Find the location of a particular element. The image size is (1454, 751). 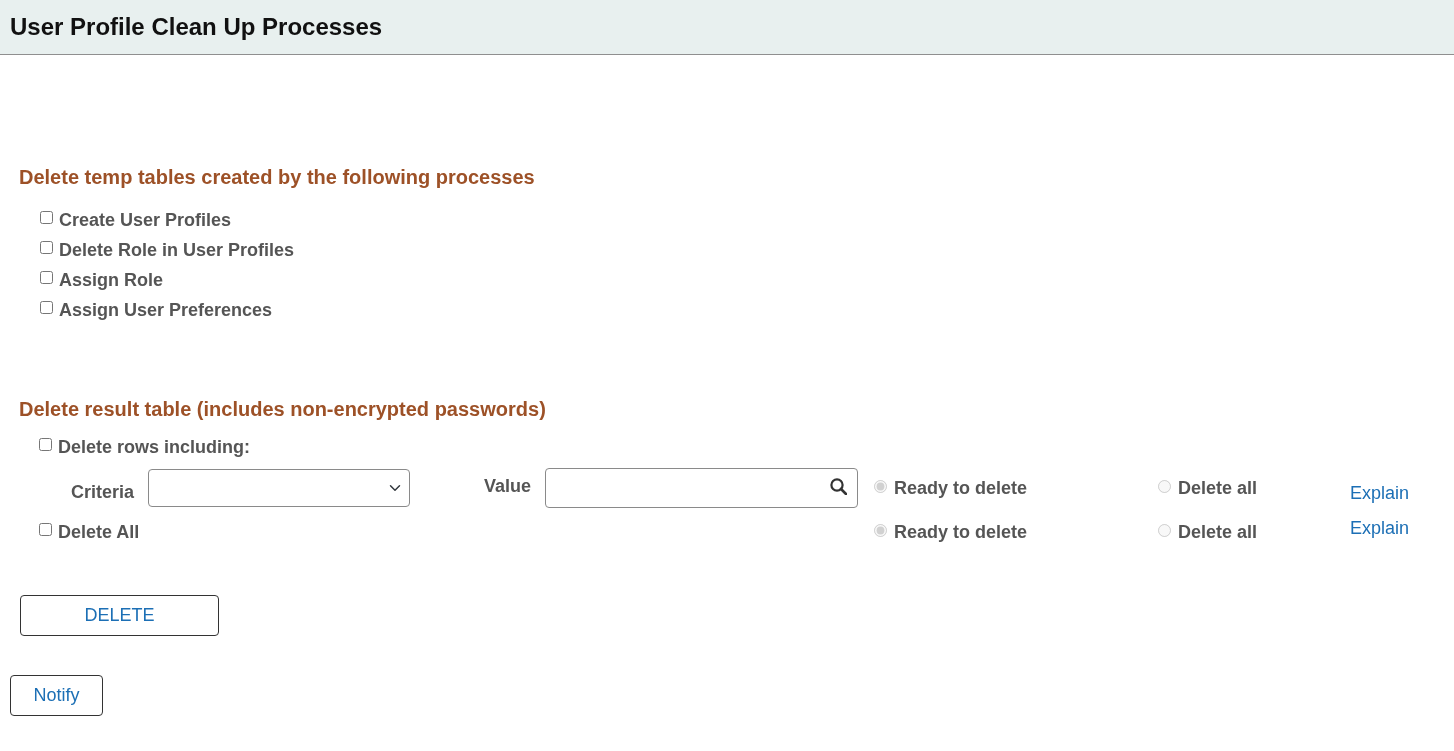

value-label: Value is located at coordinates (508, 486).